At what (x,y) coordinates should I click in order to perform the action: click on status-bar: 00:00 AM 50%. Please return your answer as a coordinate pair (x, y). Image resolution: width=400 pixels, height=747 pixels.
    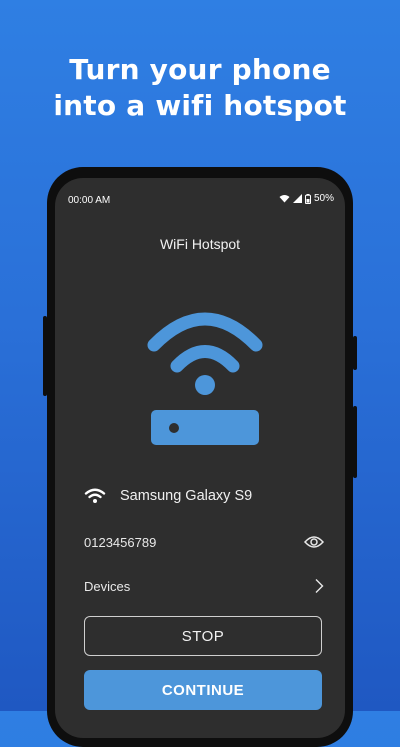
    Looking at the image, I should click on (200, 200).